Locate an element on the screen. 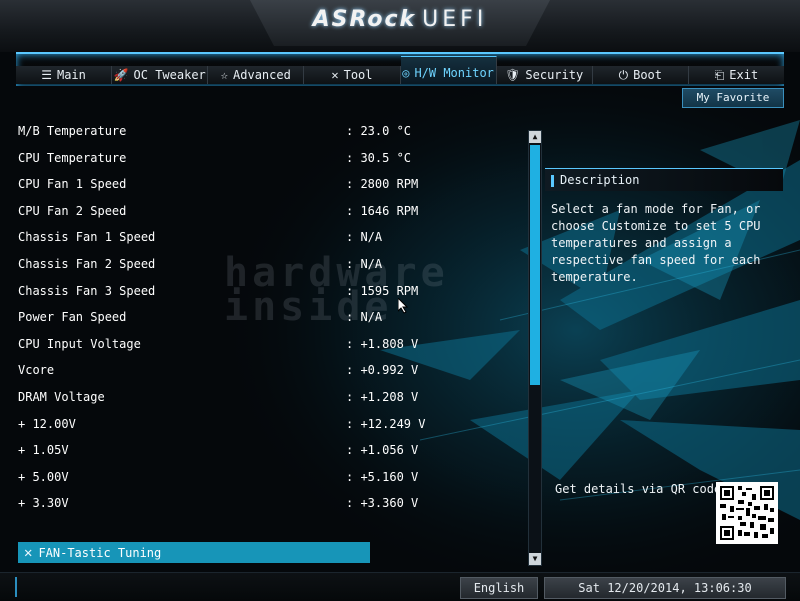 Image resolution: width=800 pixels, height=601 pixels. item-label: DRAM Voltage is located at coordinates (61, 396).